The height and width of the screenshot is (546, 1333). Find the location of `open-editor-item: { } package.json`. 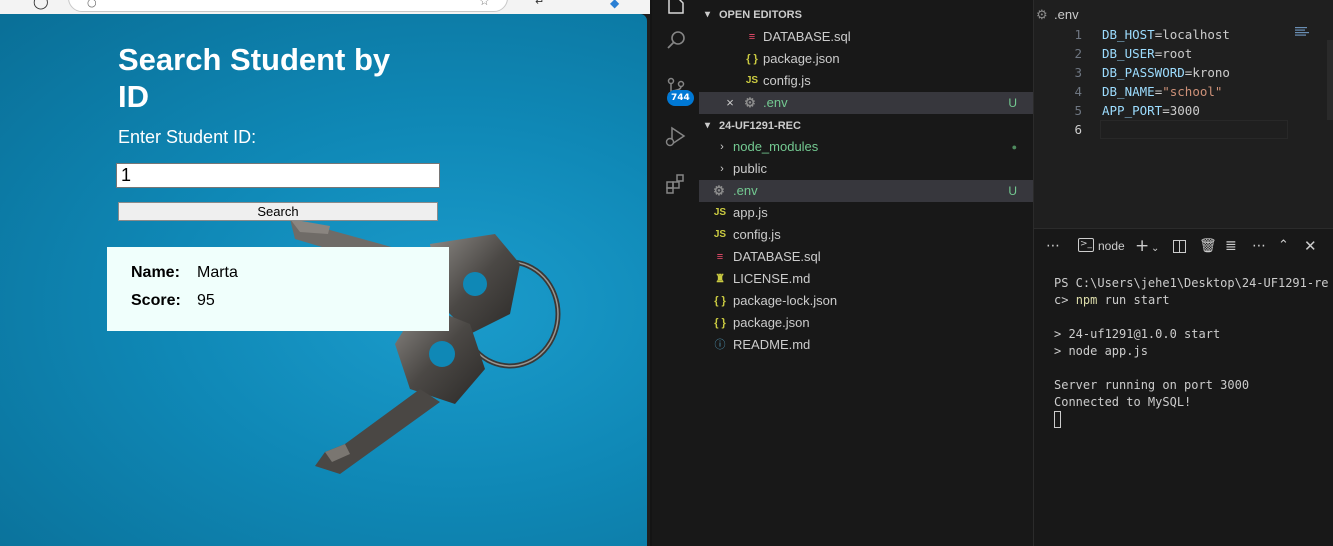

open-editor-item: { } package.json is located at coordinates (866, 59).